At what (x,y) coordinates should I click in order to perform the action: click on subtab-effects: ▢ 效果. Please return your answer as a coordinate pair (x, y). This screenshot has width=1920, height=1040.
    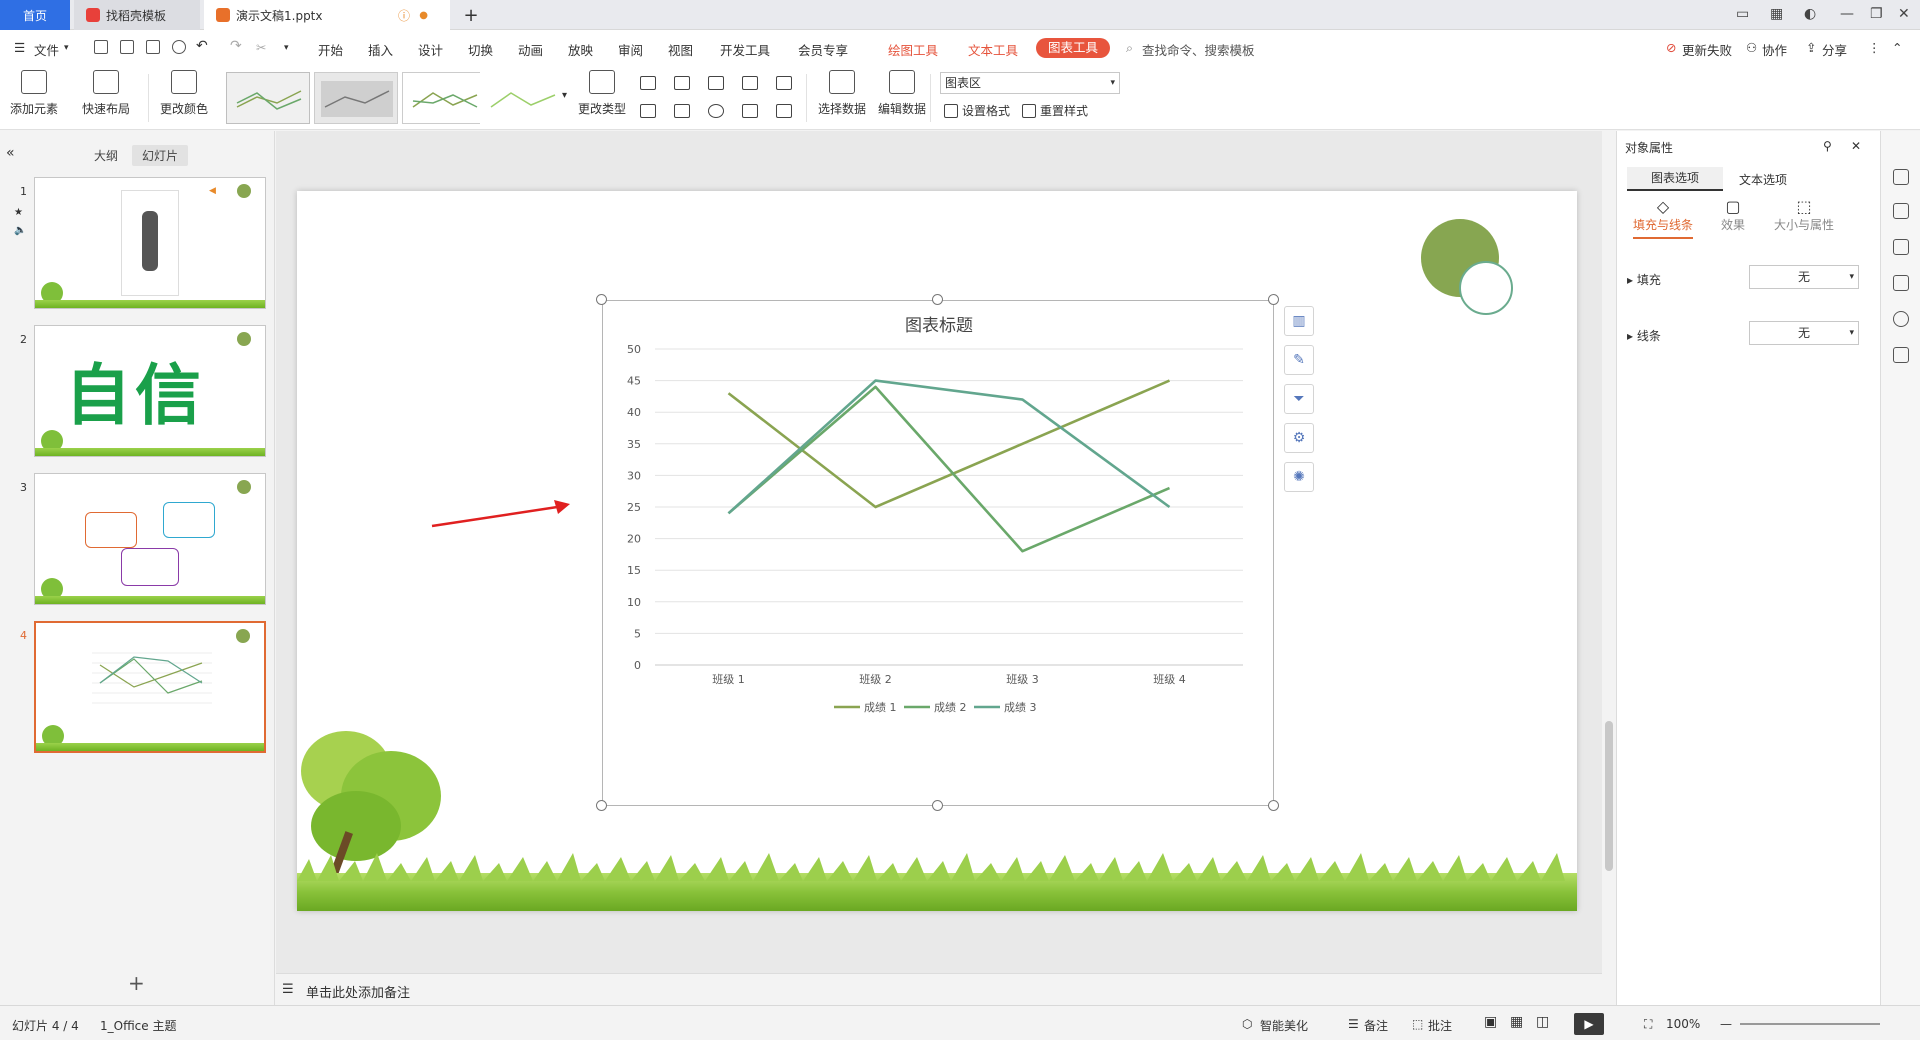
    Looking at the image, I should click on (1733, 215).